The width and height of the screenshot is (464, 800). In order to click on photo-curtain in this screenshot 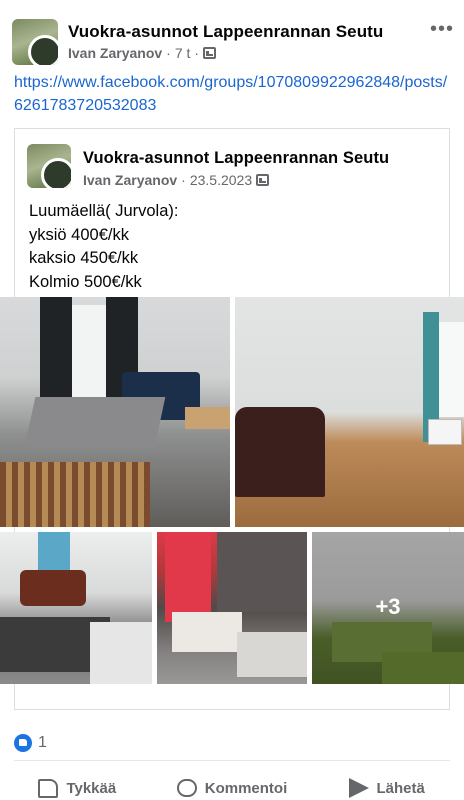, I will do `click(188, 577)`.